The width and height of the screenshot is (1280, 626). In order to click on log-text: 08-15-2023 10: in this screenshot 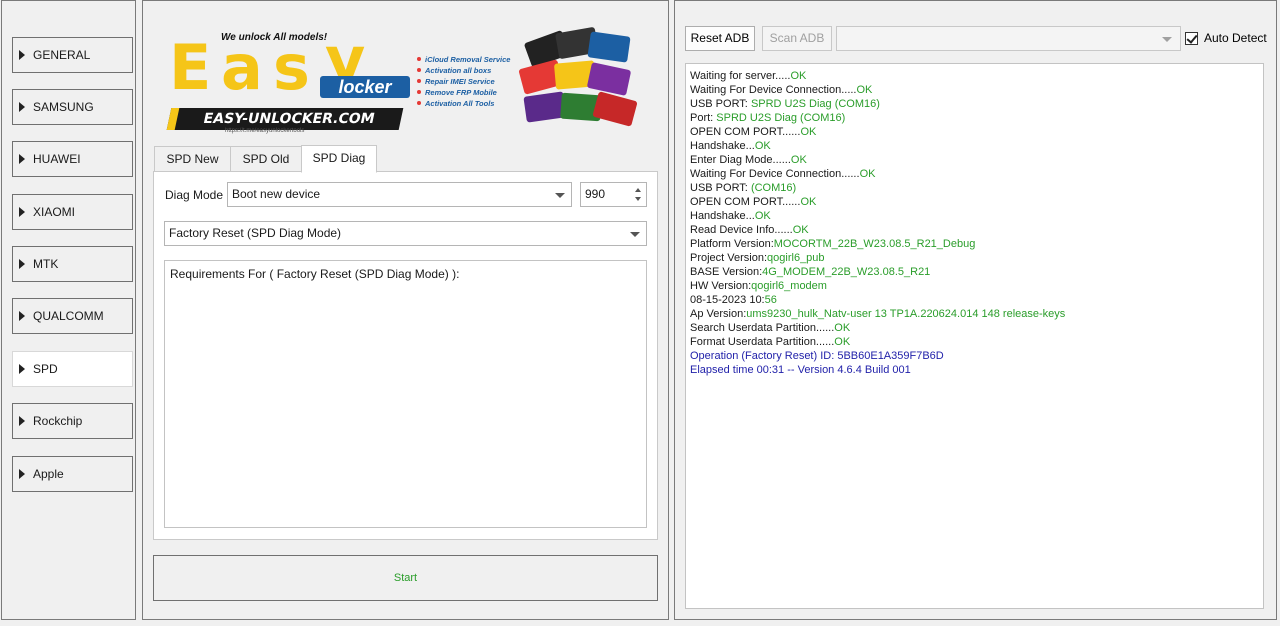, I will do `click(727, 300)`.